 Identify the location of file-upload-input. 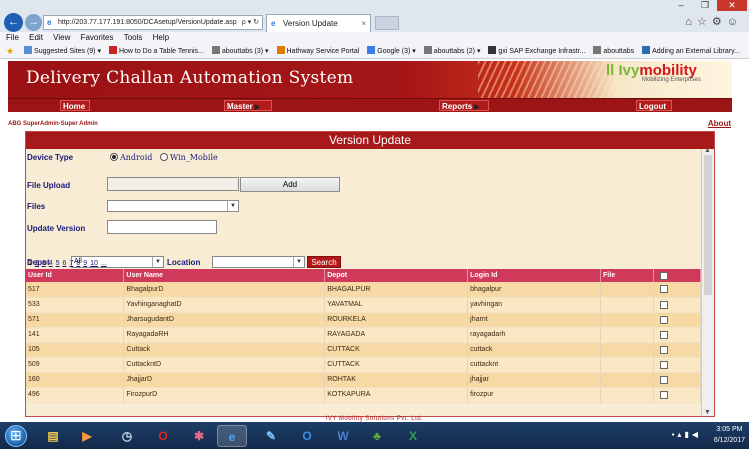
(173, 184).